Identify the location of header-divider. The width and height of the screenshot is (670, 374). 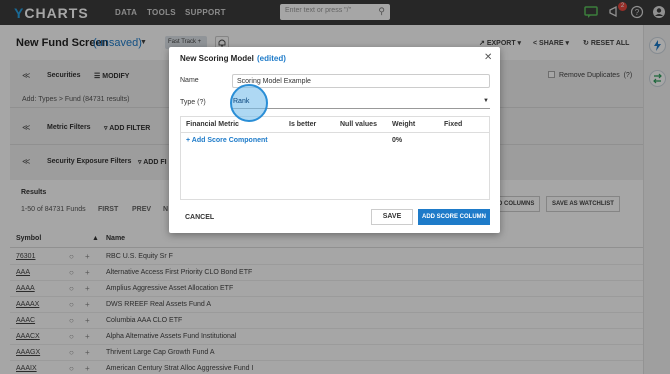
(335, 132).